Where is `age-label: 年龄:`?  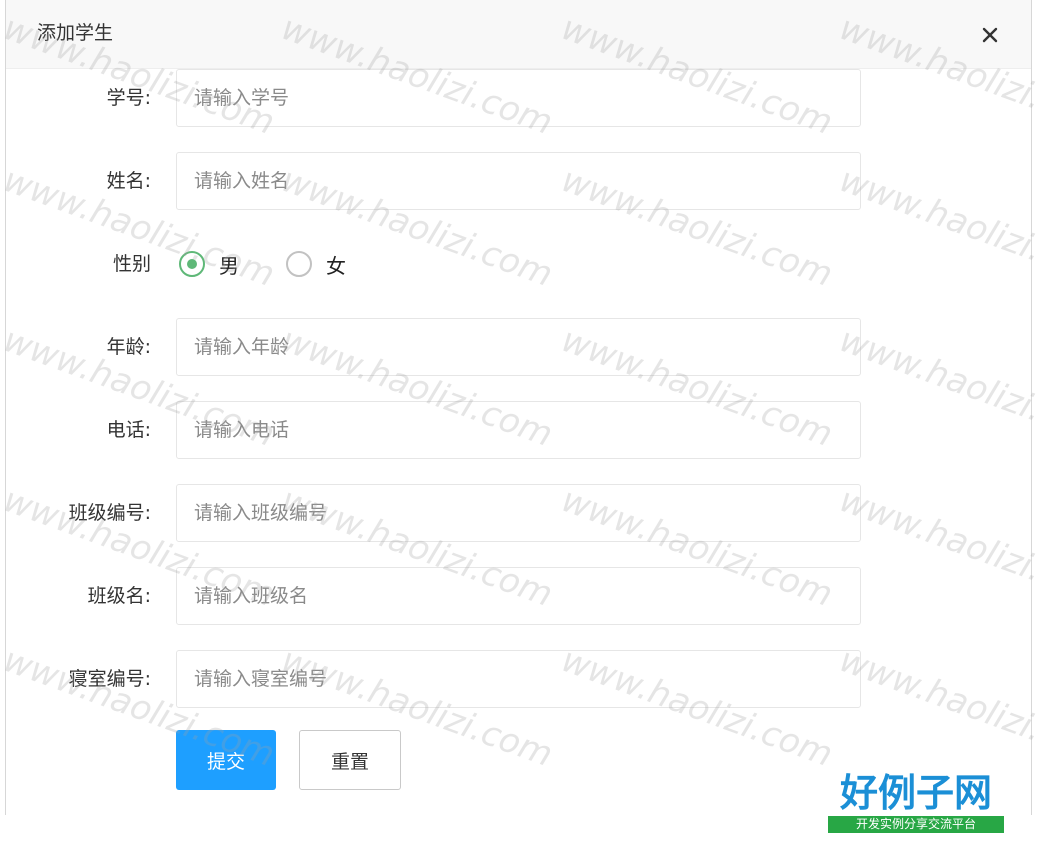 age-label: 年龄: is located at coordinates (128, 347).